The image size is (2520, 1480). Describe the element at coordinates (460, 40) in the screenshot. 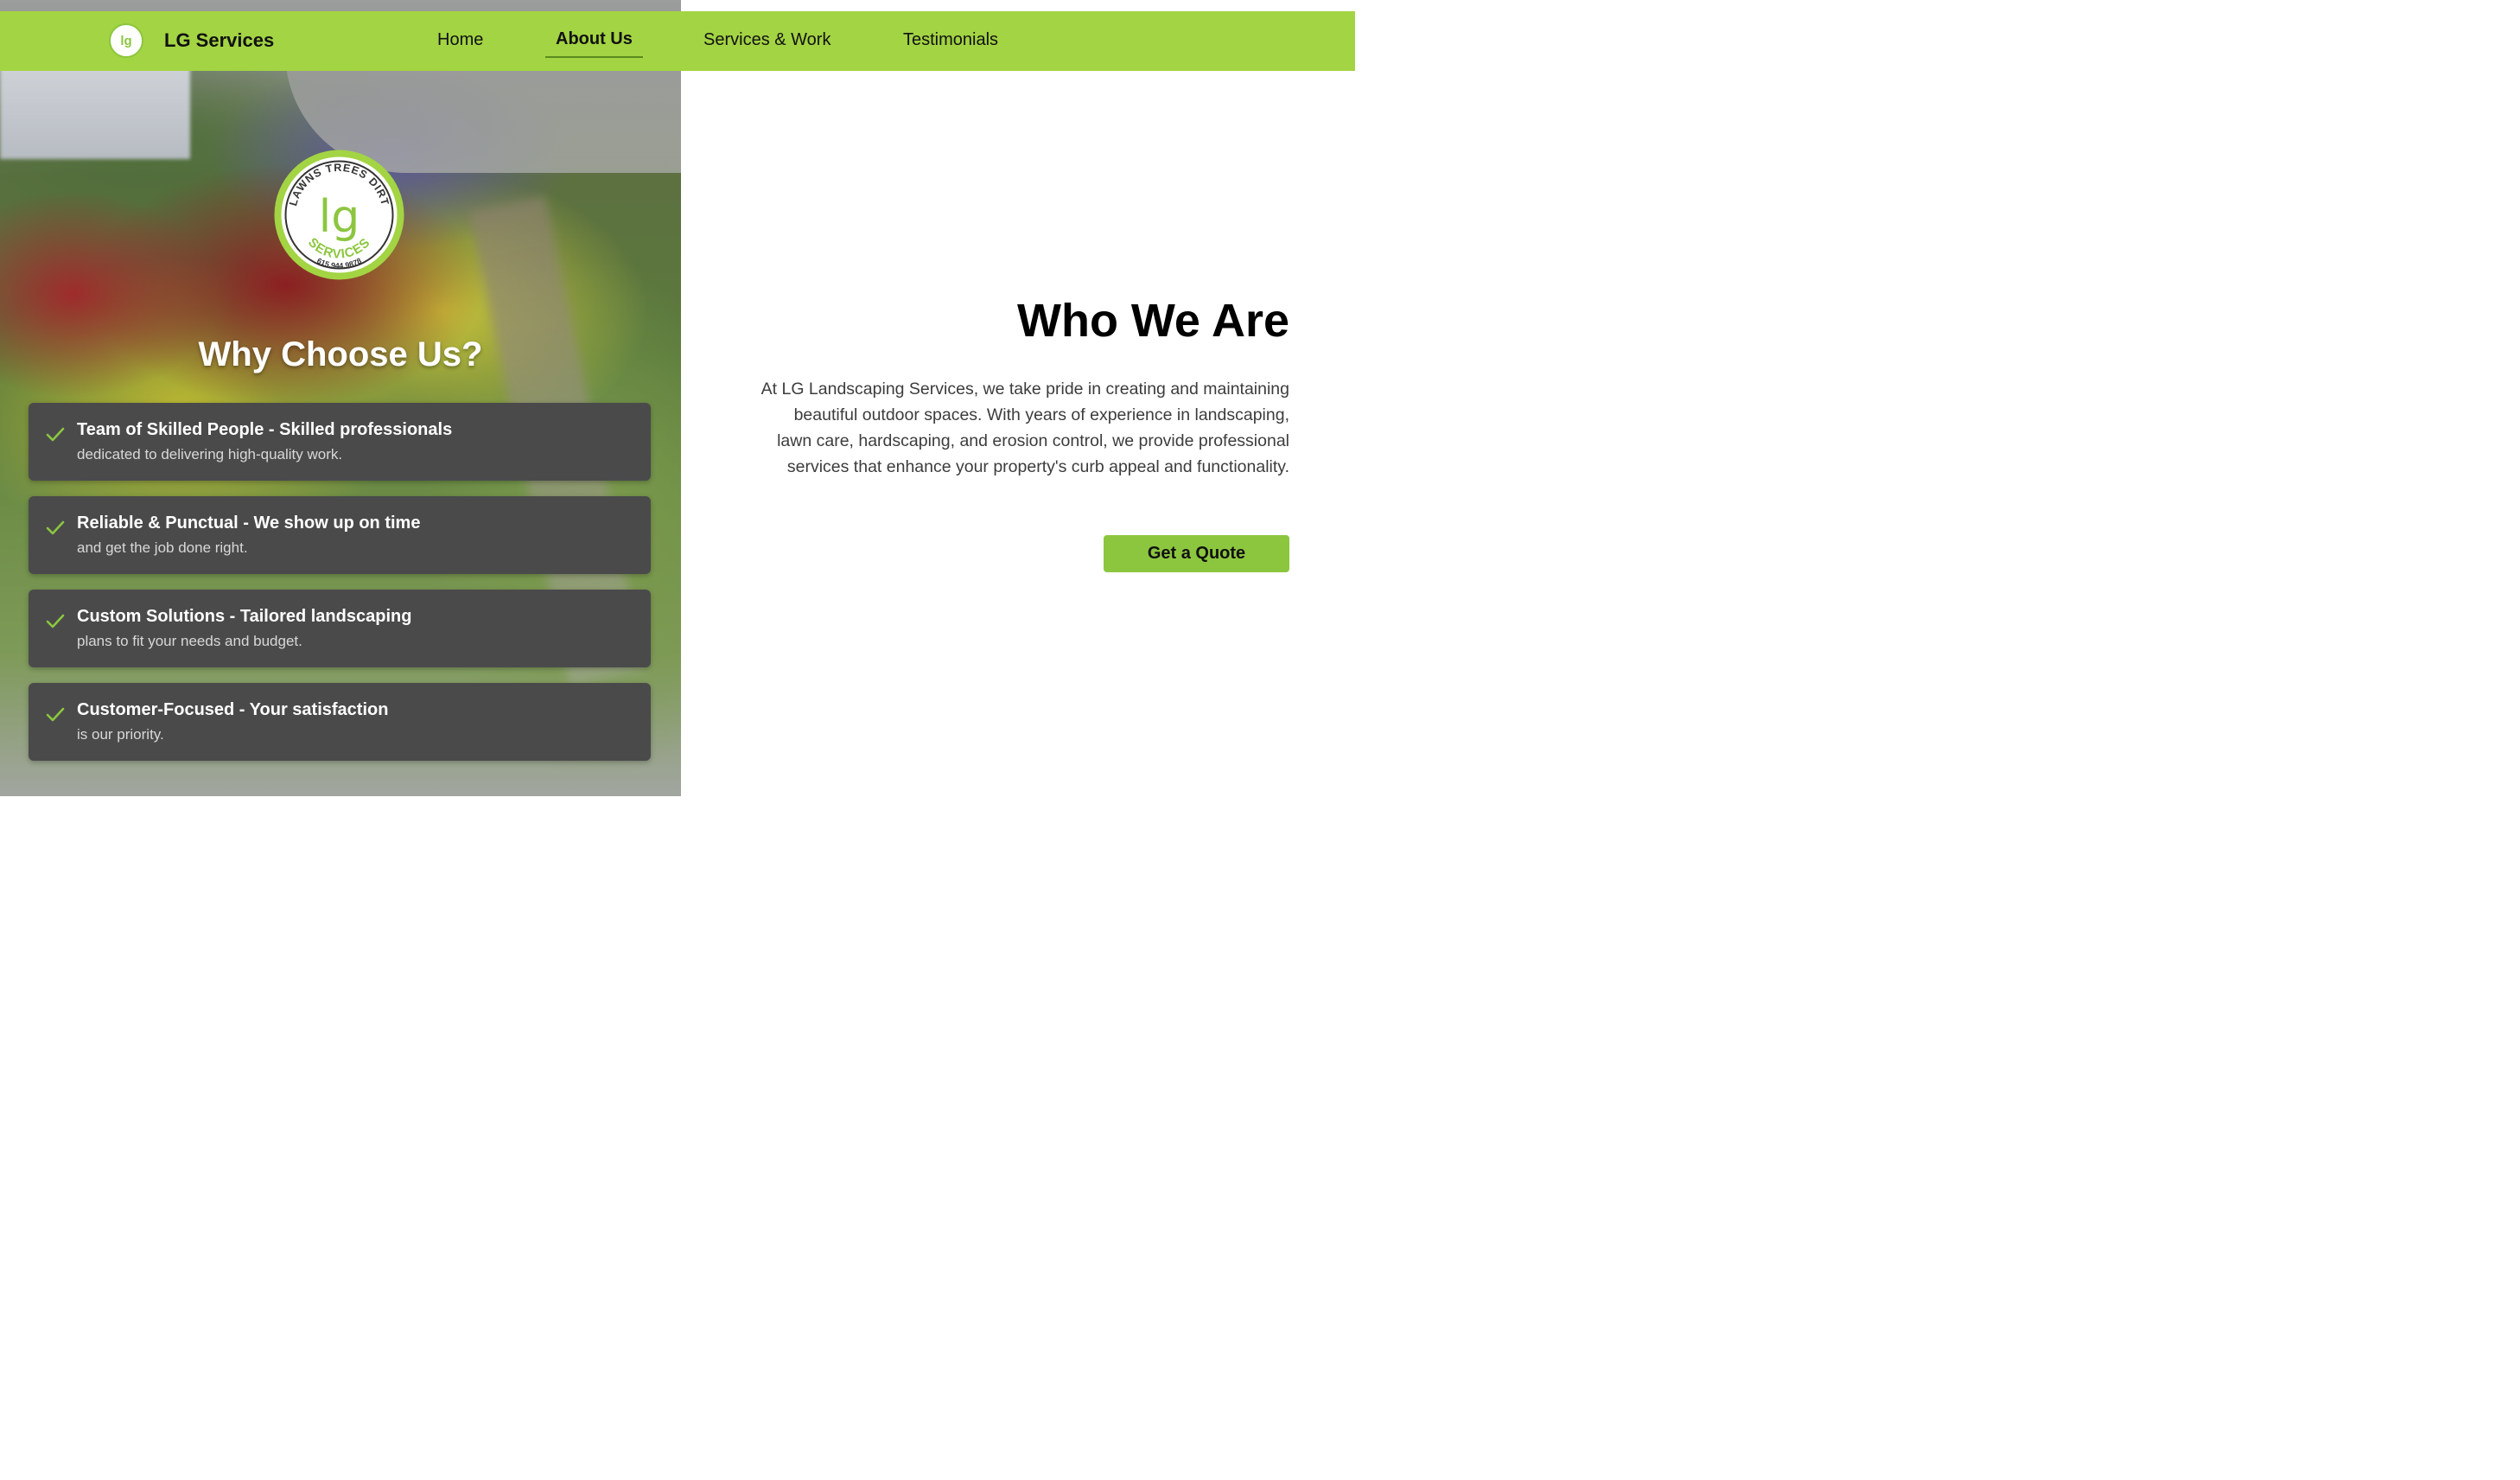

I see `nav-link-home: Home` at that location.